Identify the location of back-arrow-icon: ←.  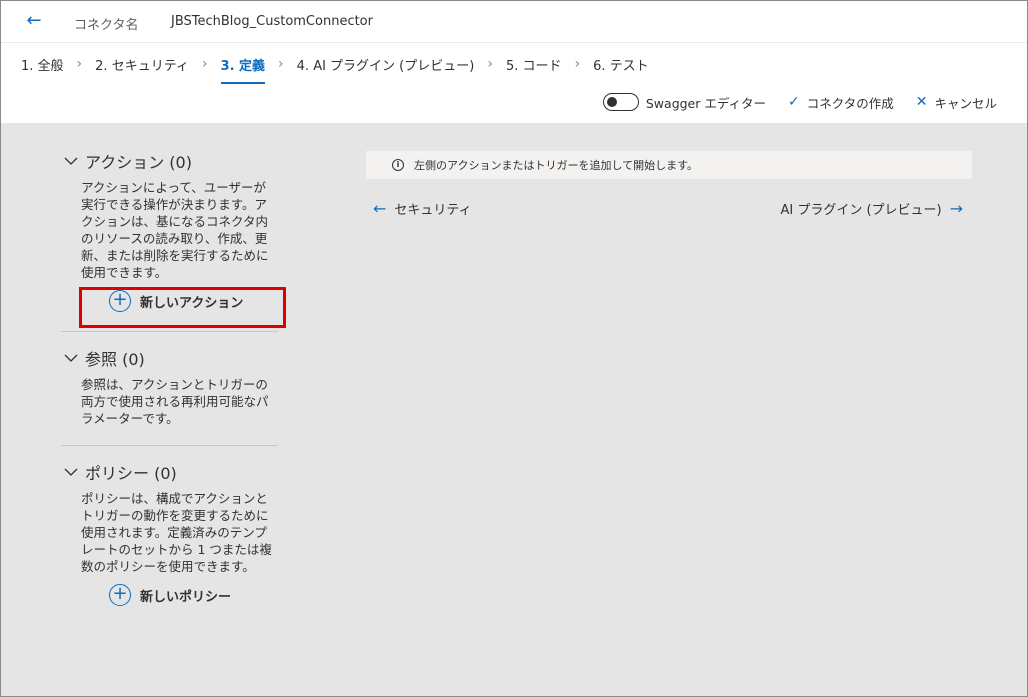
(34, 21).